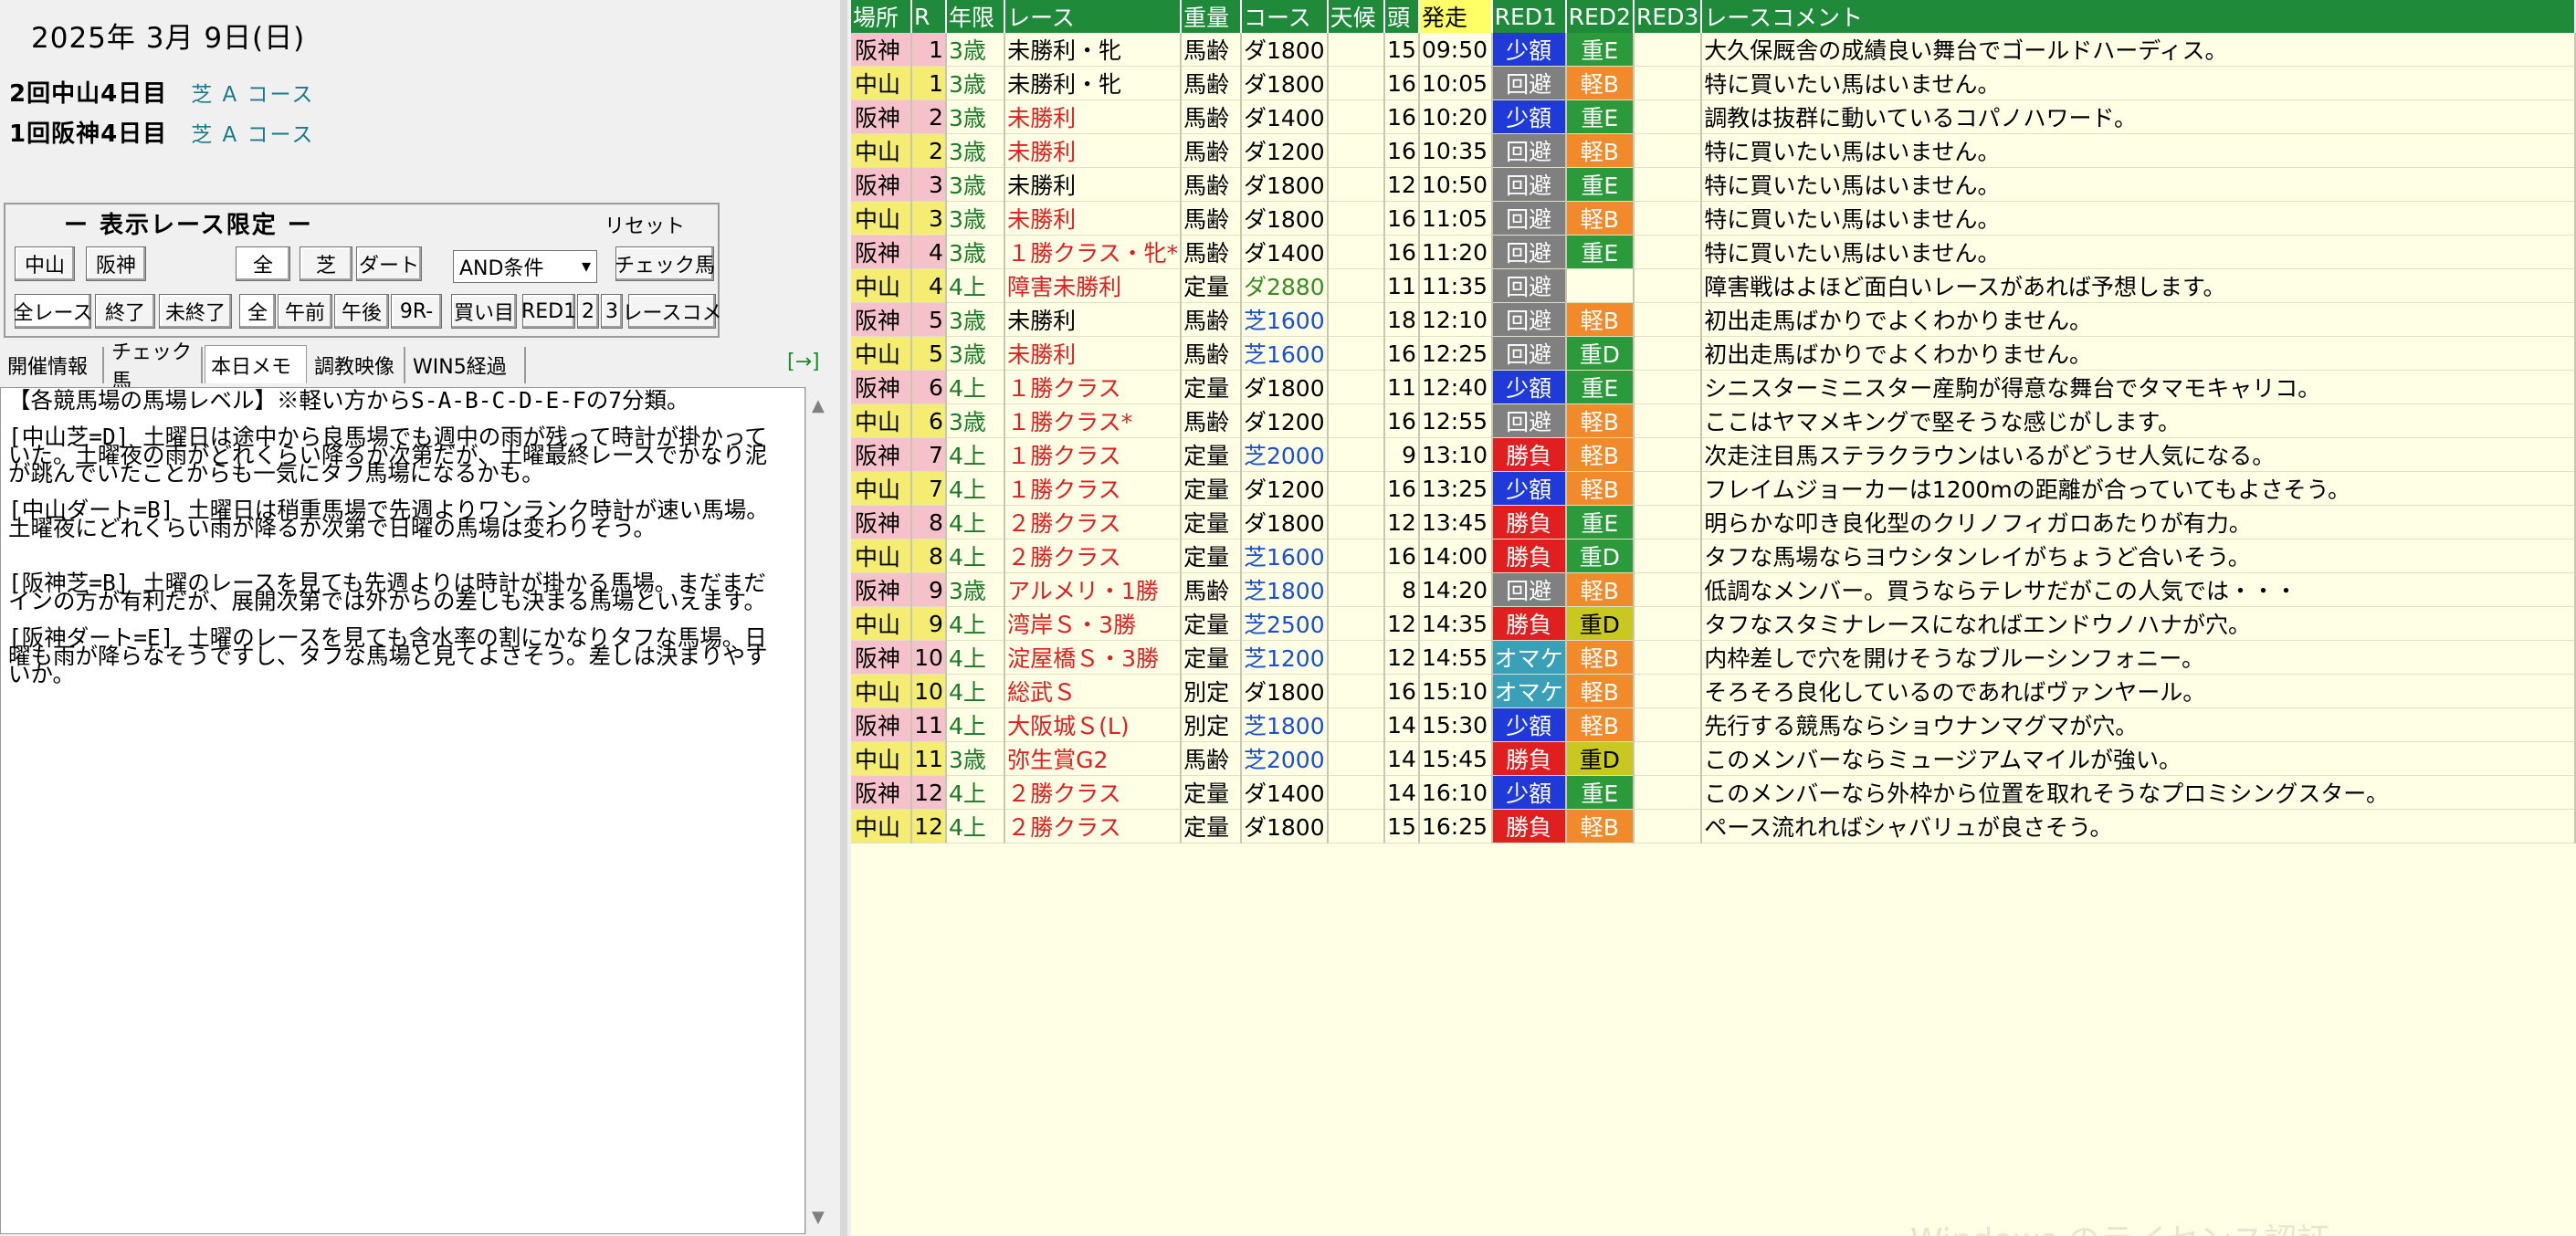 The image size is (2576, 1236). What do you see at coordinates (195, 312) in the screenshot?
I see `unfinished-button: 未終了` at bounding box center [195, 312].